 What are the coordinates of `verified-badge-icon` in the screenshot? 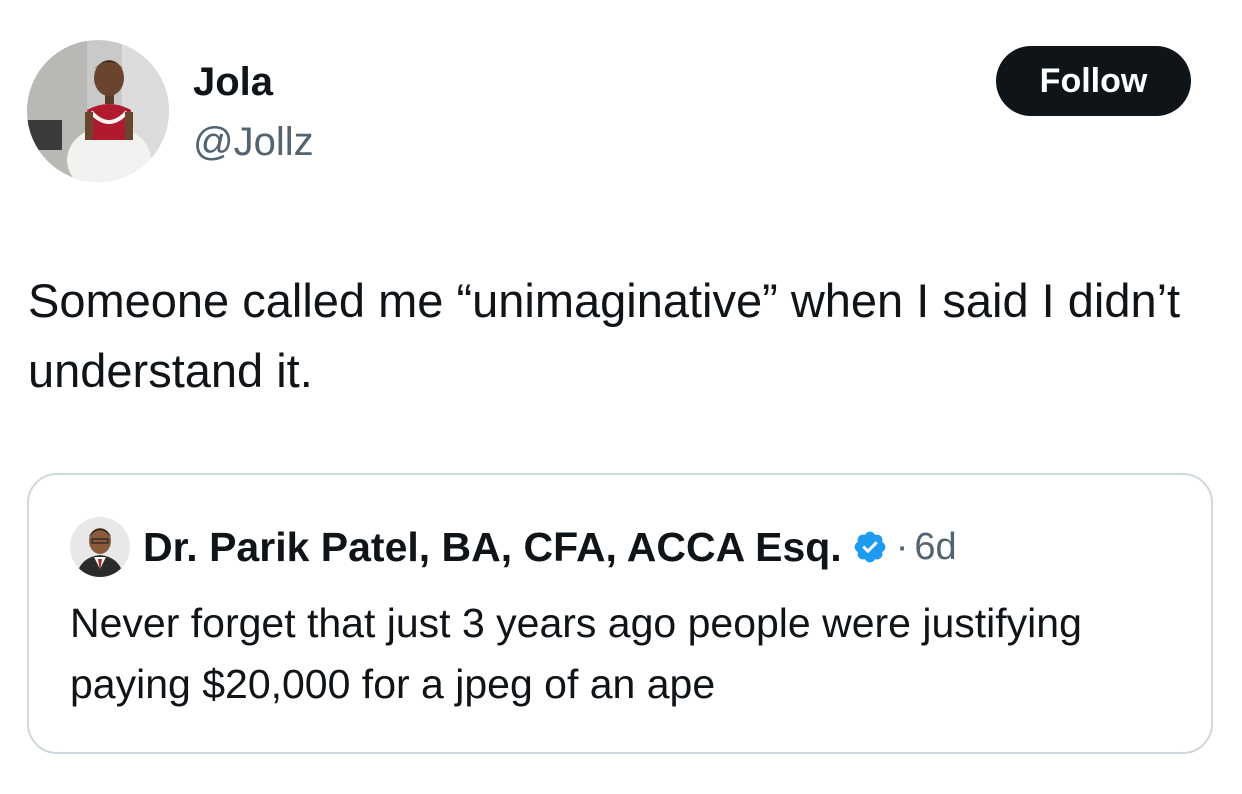 It's located at (870, 547).